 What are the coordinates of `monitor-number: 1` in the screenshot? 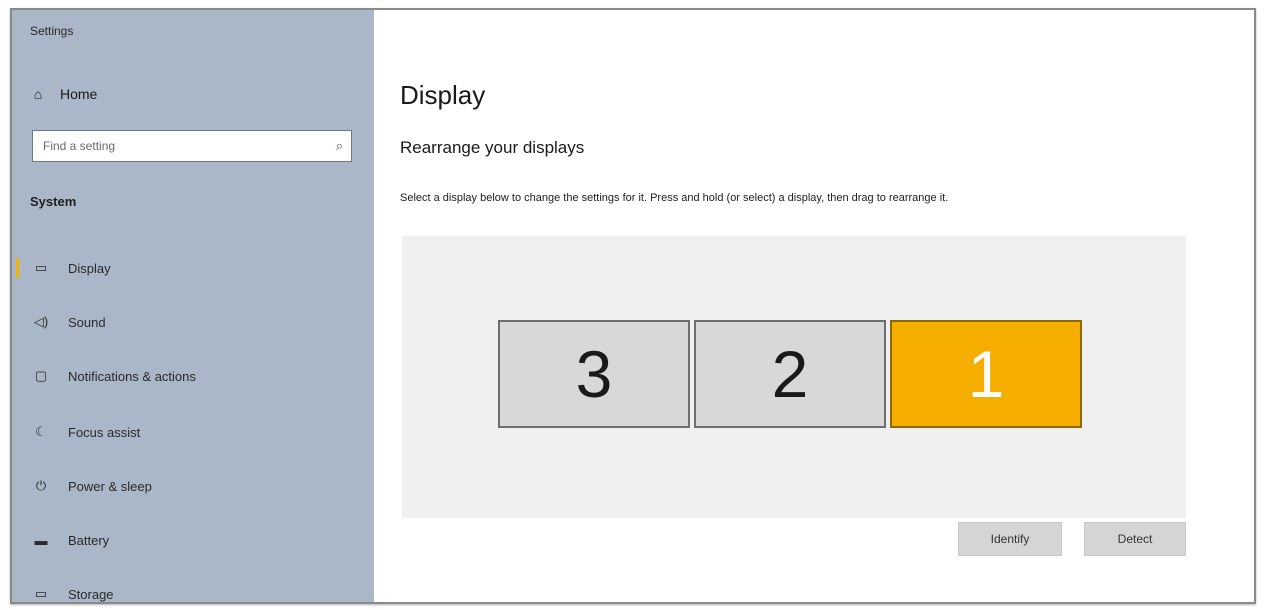 It's located at (986, 374).